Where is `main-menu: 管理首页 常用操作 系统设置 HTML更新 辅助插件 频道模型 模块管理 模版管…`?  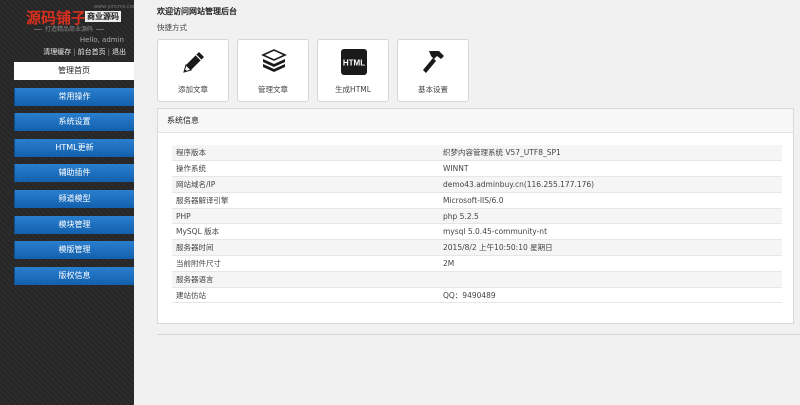
main-menu: 管理首页 常用操作 系统设置 HTML更新 辅助插件 频道模型 模块管理 模版管… is located at coordinates (74, 177).